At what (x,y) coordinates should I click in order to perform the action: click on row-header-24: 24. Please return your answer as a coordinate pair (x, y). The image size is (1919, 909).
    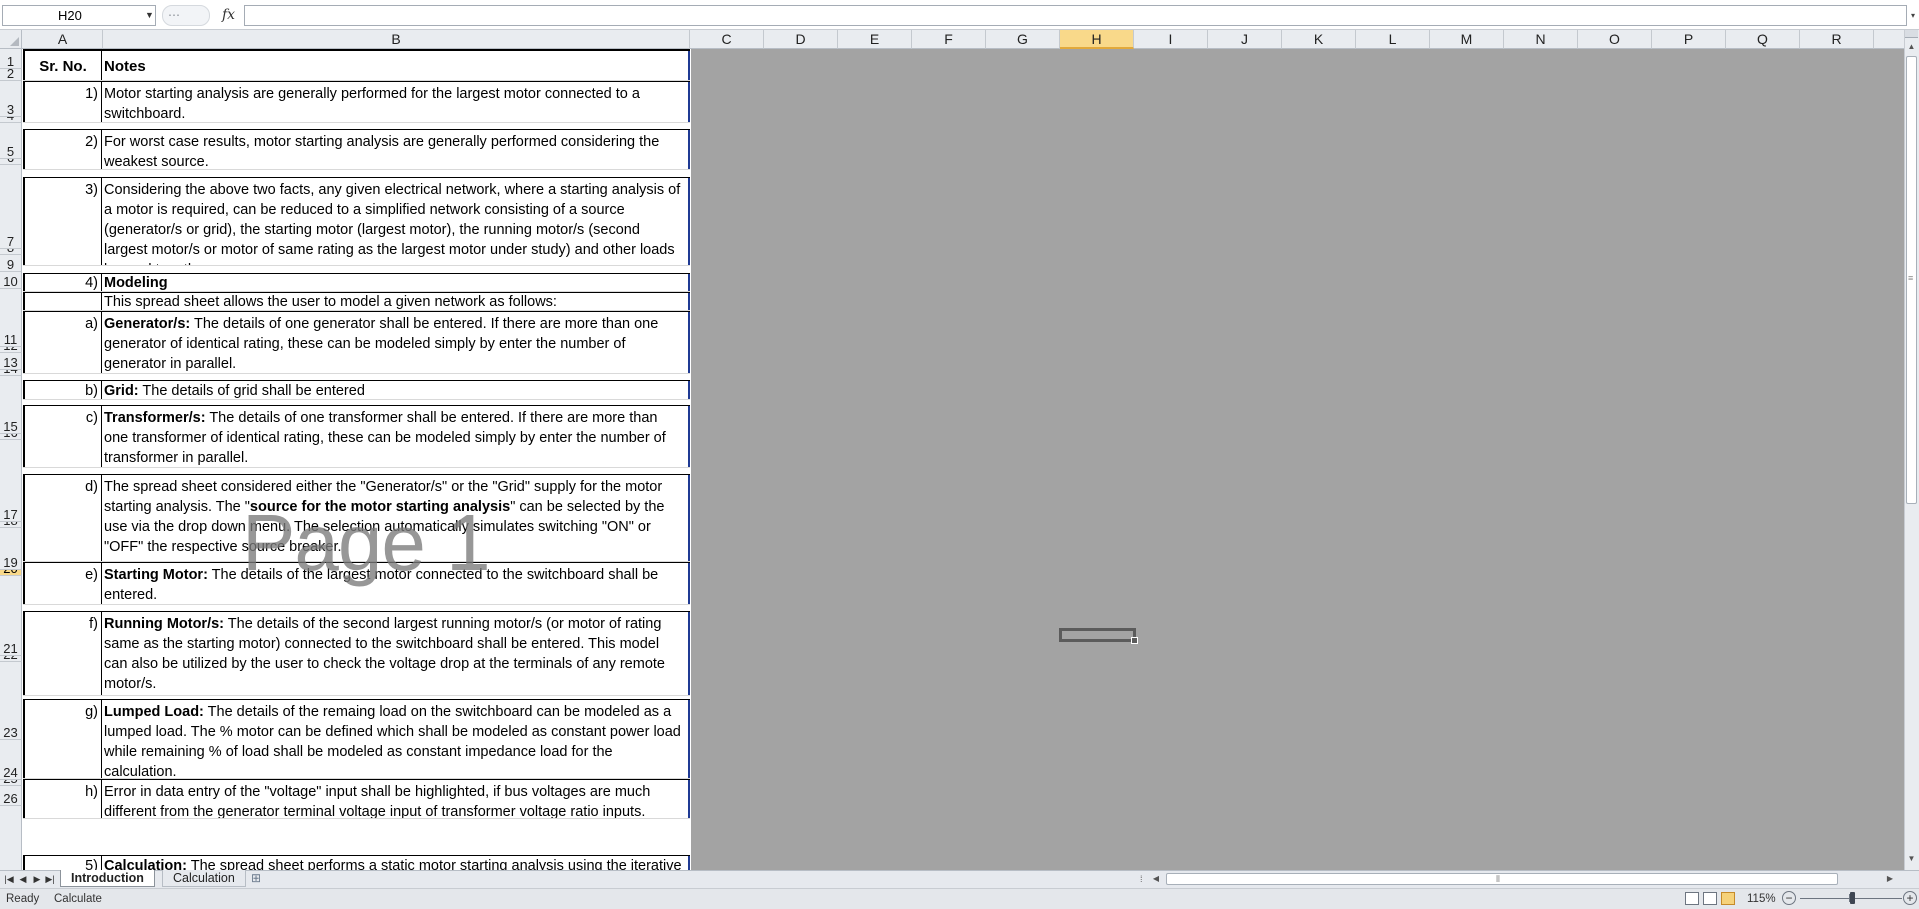
    Looking at the image, I should click on (11, 760).